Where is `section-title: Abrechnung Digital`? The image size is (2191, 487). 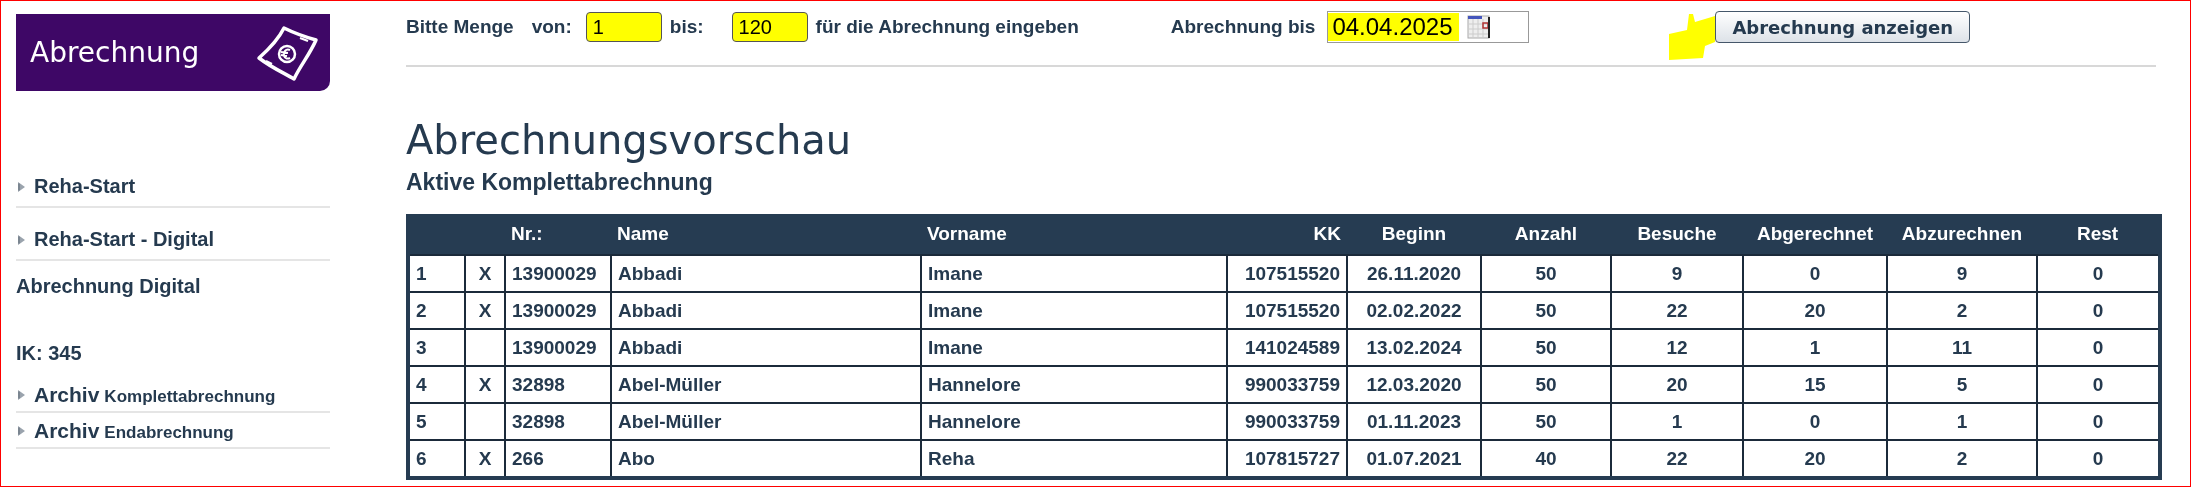
section-title: Abrechnung Digital is located at coordinates (109, 286).